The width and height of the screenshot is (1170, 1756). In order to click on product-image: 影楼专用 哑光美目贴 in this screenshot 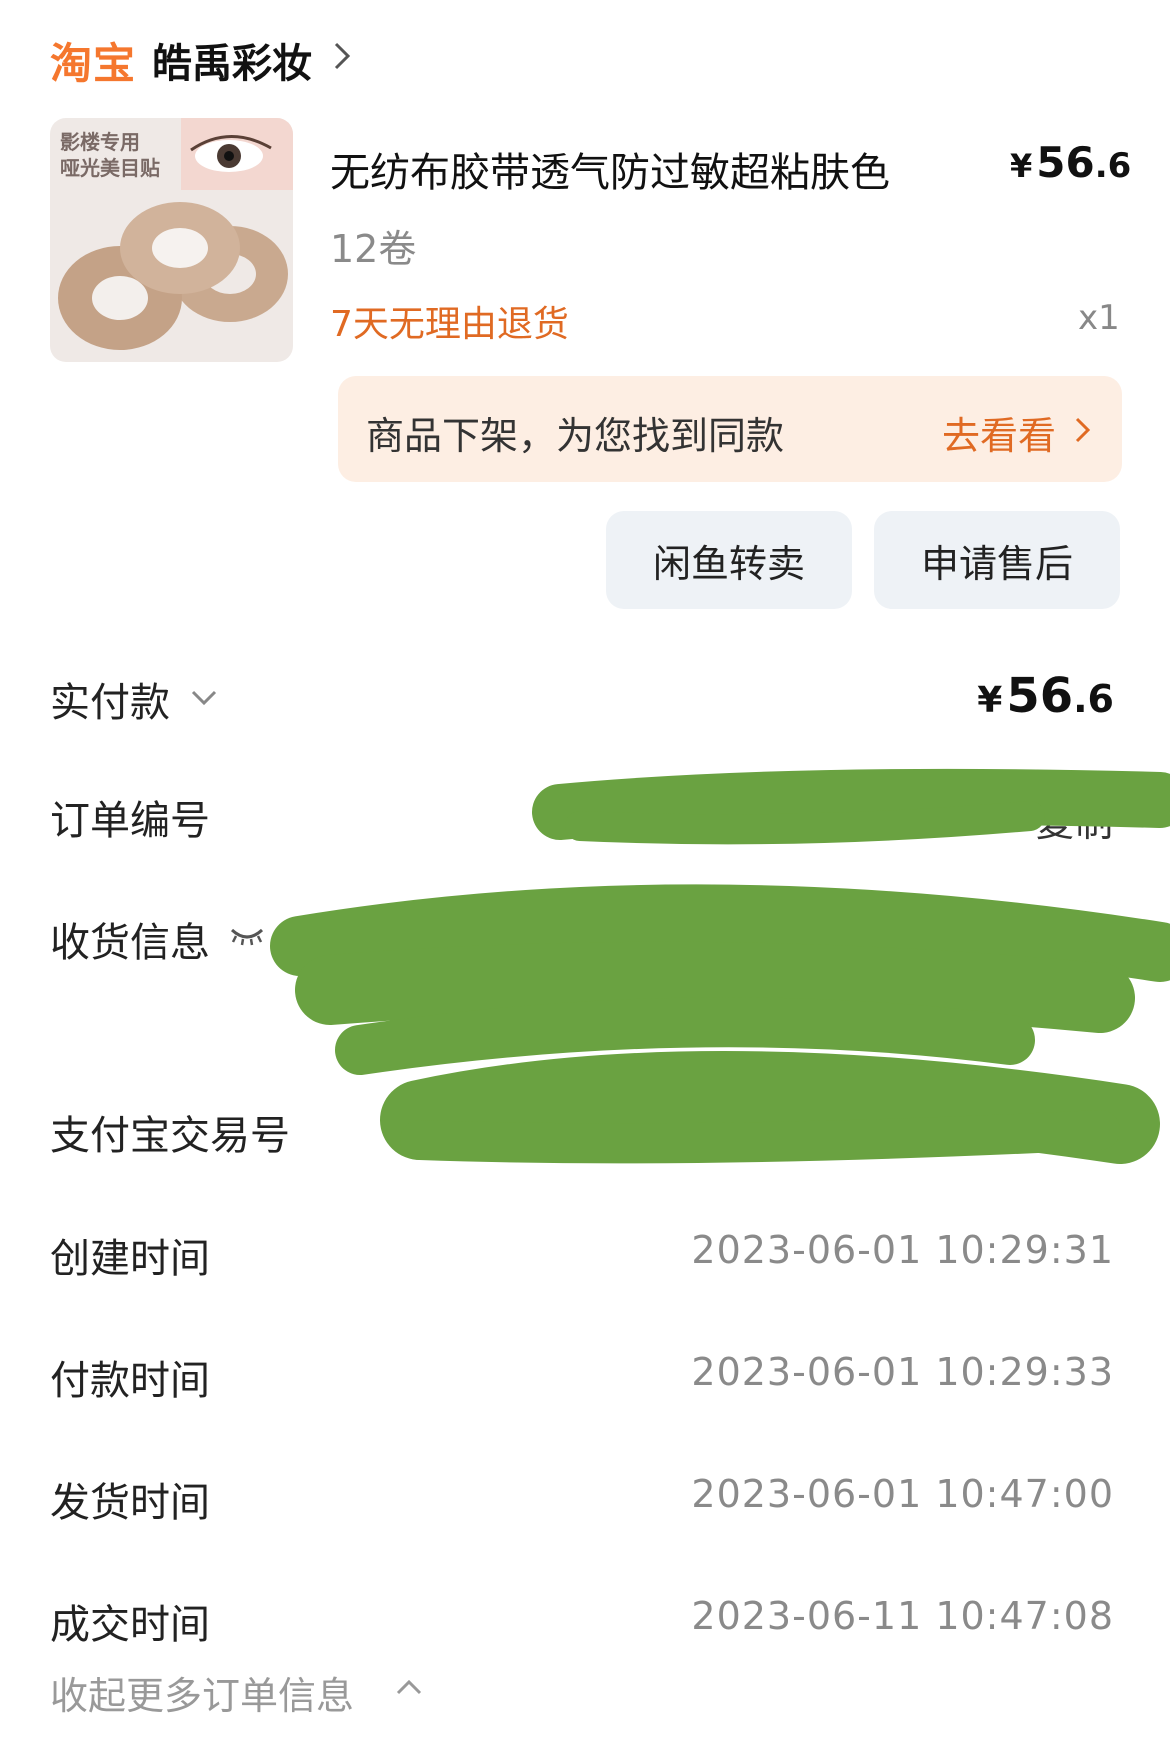, I will do `click(171, 240)`.